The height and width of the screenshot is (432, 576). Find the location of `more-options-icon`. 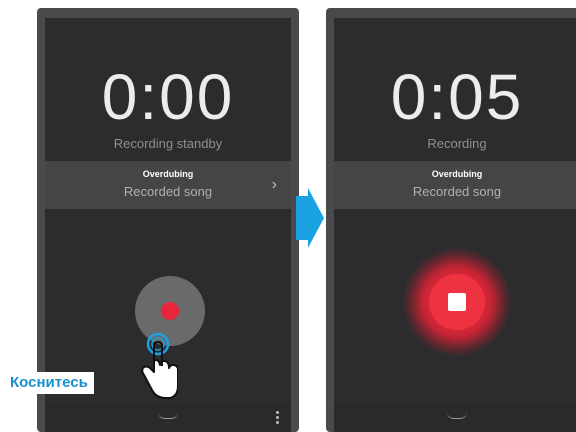

more-options-icon is located at coordinates (277, 418).